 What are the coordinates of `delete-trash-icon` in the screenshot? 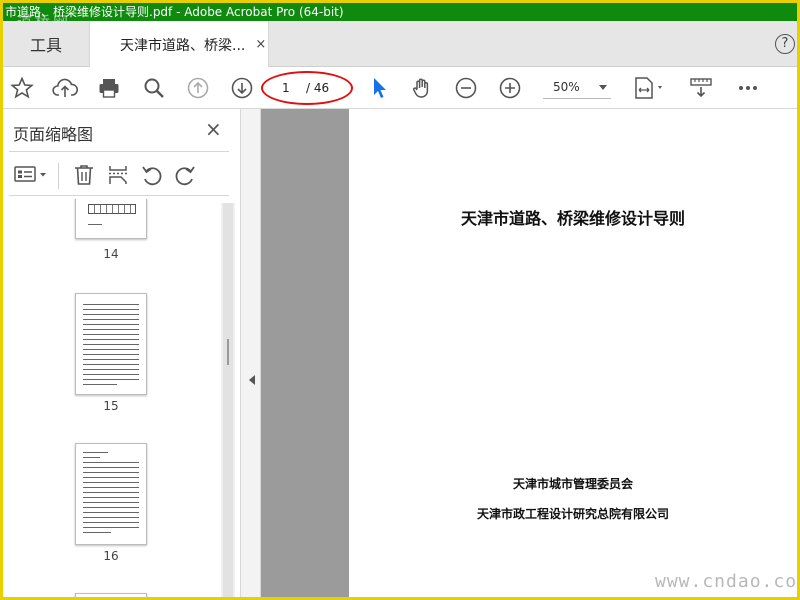 It's located at (84, 175).